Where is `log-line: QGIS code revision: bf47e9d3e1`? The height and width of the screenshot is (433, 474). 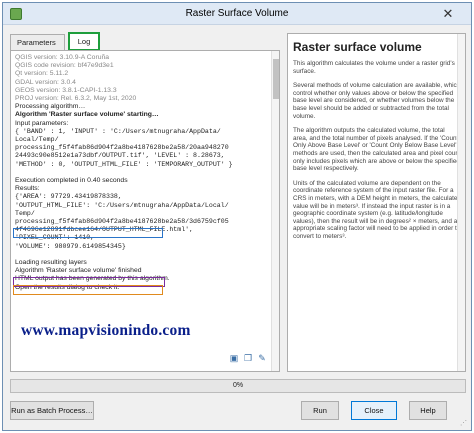
log-line: QGIS code revision: bf47e9d3e1 is located at coordinates (64, 66).